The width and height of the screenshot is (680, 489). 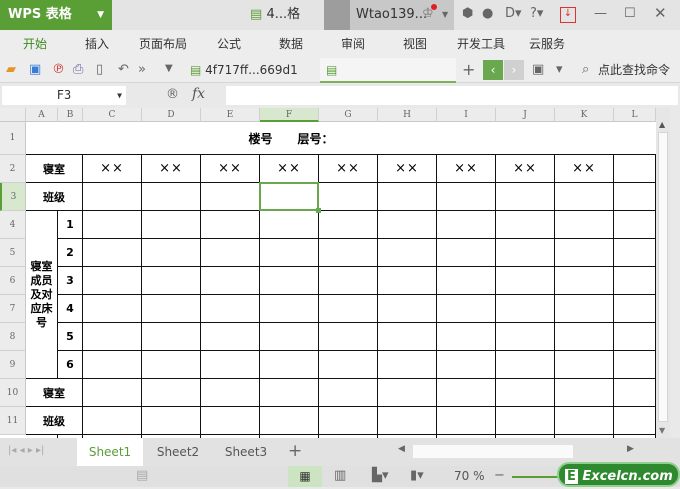 I want to click on title-cell: 楼号 层号：, so click(x=341, y=138).